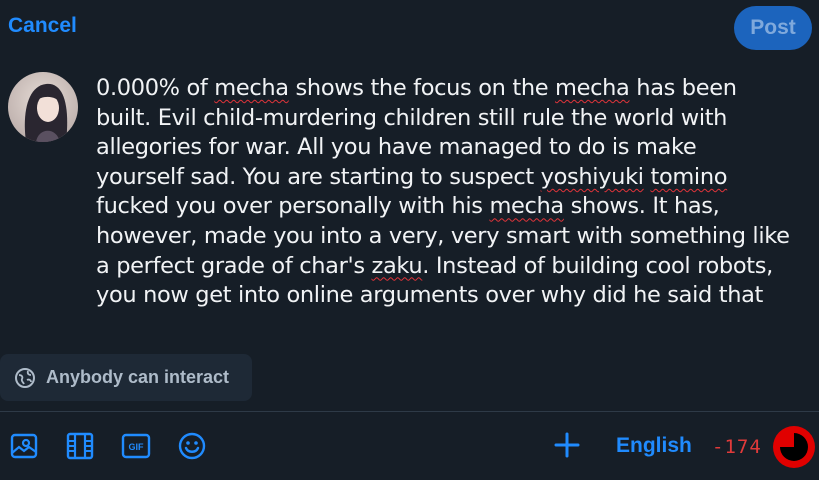 This screenshot has width=819, height=480. What do you see at coordinates (80, 446) in the screenshot?
I see `video-icon` at bounding box center [80, 446].